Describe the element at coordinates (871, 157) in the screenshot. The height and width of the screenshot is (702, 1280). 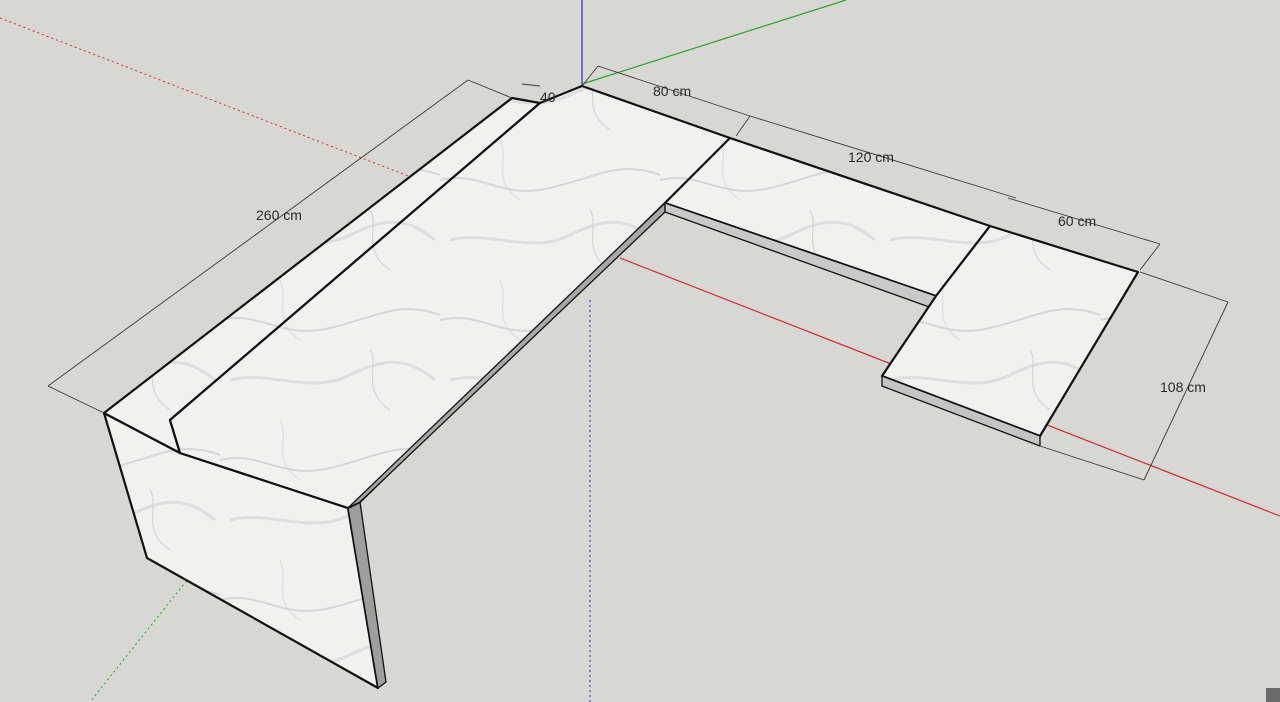
I see `dimension-label-120: 120 cm` at that location.